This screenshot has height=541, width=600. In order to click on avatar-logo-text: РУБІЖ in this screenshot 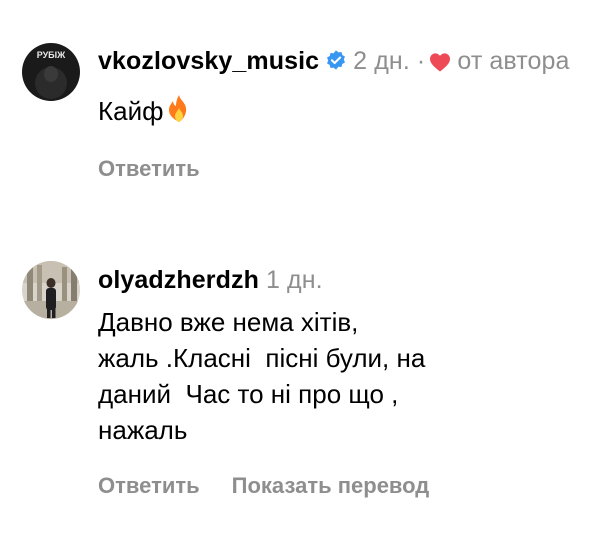, I will do `click(51, 55)`.